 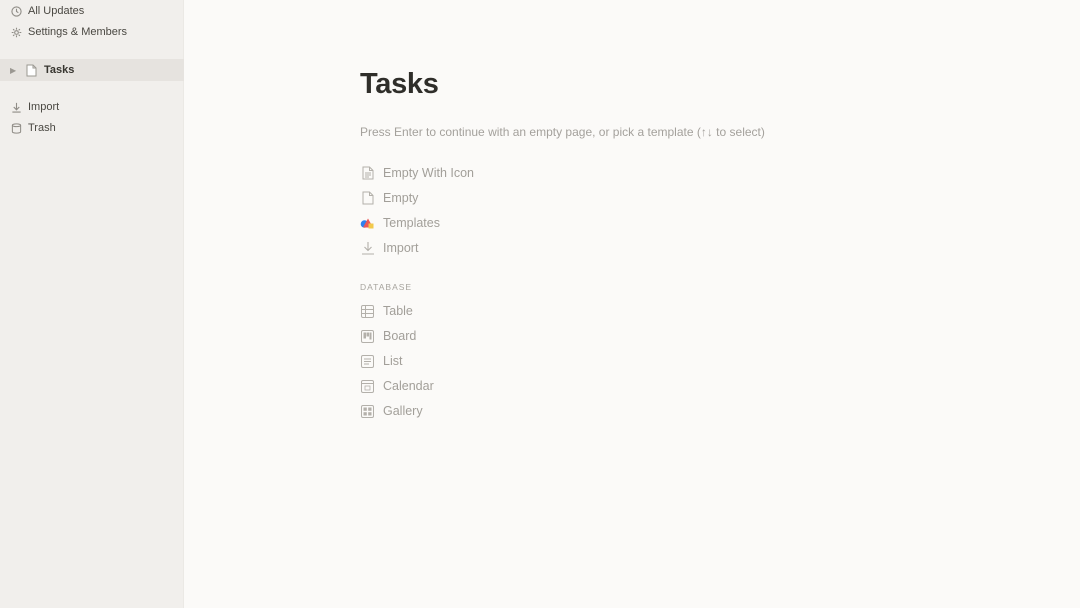 I want to click on option-empty: Empty, so click(x=389, y=198).